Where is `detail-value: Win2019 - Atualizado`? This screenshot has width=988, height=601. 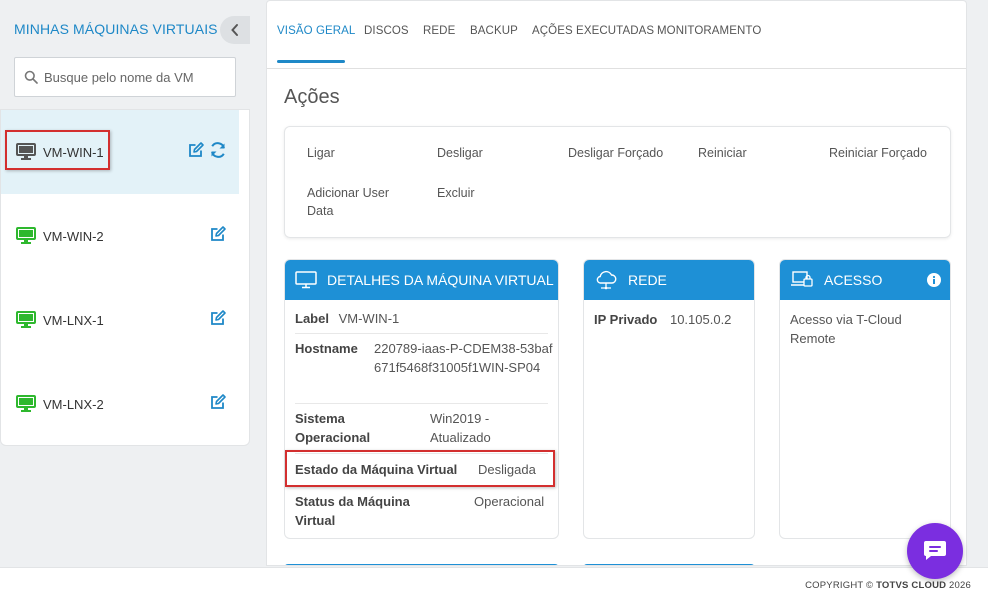
detail-value: Win2019 - Atualizado is located at coordinates (460, 428).